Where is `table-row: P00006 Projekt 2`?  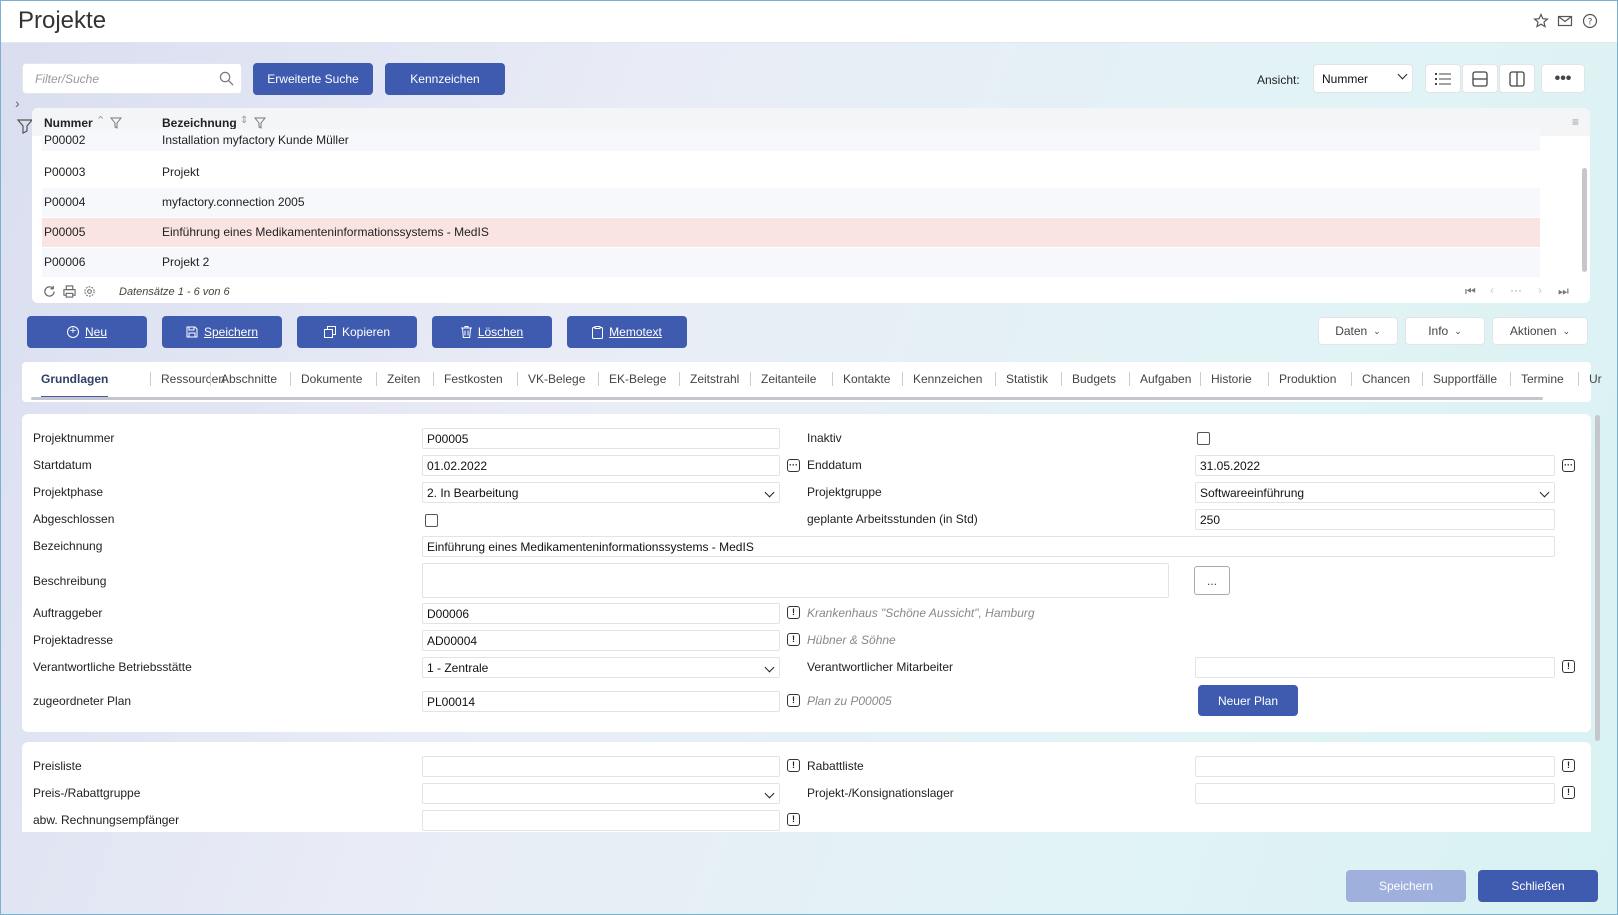
table-row: P00006 Projekt 2 is located at coordinates (791, 262).